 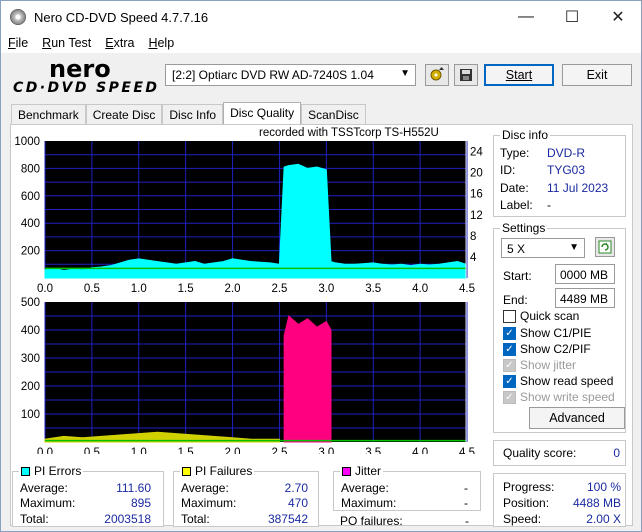 I want to click on close-button: ✕, so click(x=618, y=17).